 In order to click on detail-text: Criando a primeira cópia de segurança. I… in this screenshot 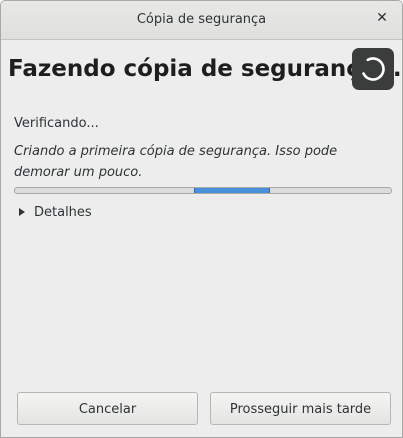, I will do `click(176, 162)`.